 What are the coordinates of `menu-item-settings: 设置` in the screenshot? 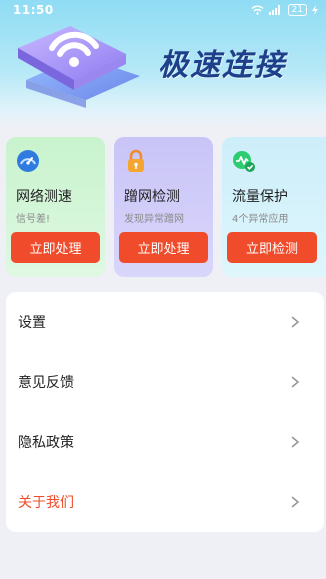 It's located at (165, 322).